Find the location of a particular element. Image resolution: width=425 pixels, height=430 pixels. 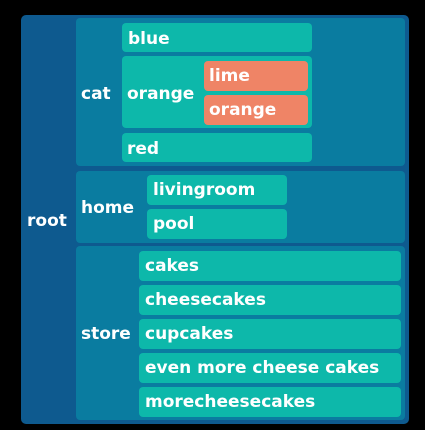

node-store-even-more-label: even more cheese cakes is located at coordinates (262, 368).